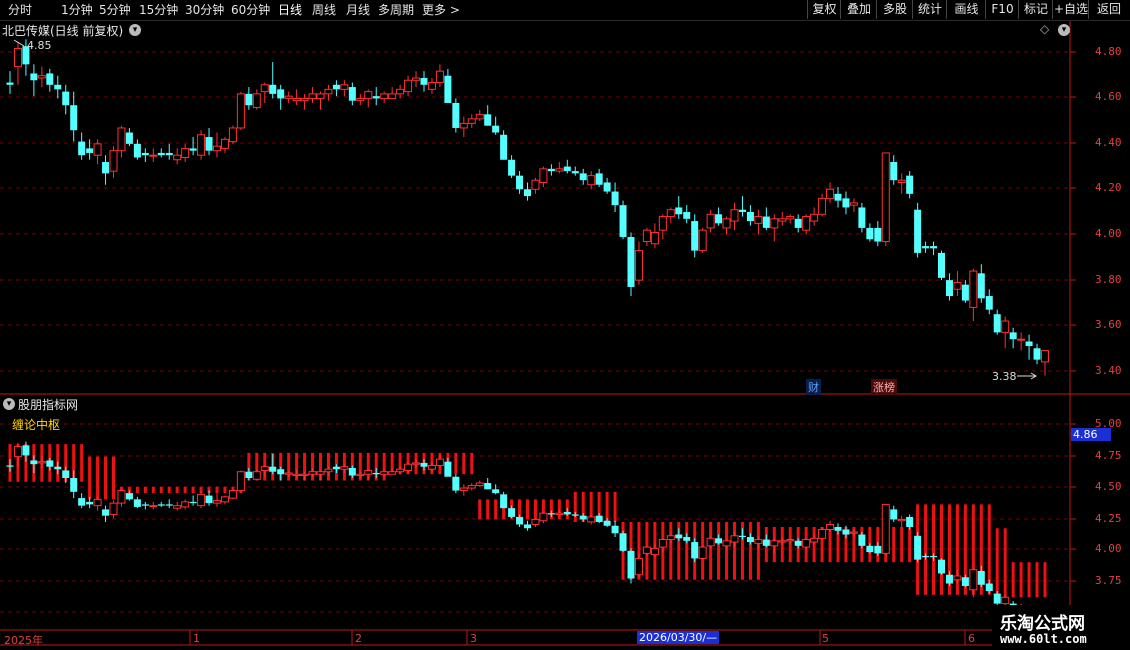  What do you see at coordinates (358, 638) in the screenshot?
I see `x-axis-label-month-2: 2` at bounding box center [358, 638].